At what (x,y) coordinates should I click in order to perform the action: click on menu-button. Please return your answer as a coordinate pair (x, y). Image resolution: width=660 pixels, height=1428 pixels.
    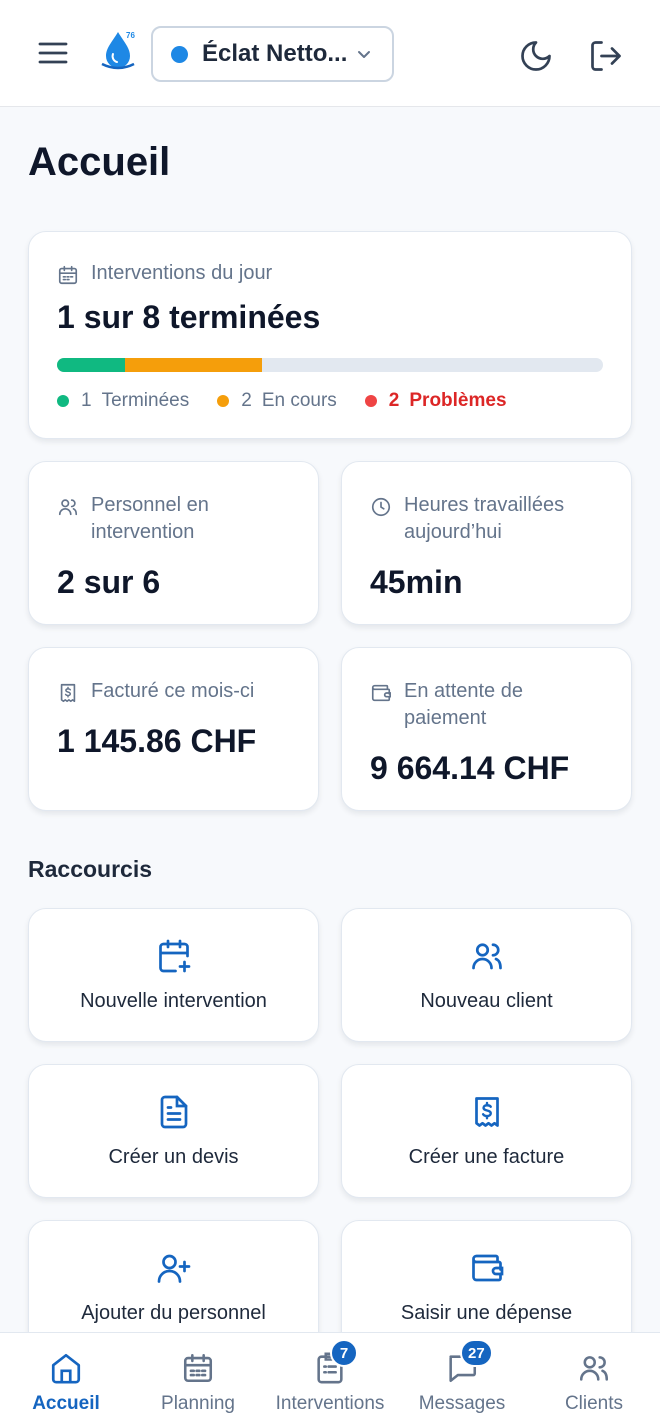
    Looking at the image, I should click on (53, 53).